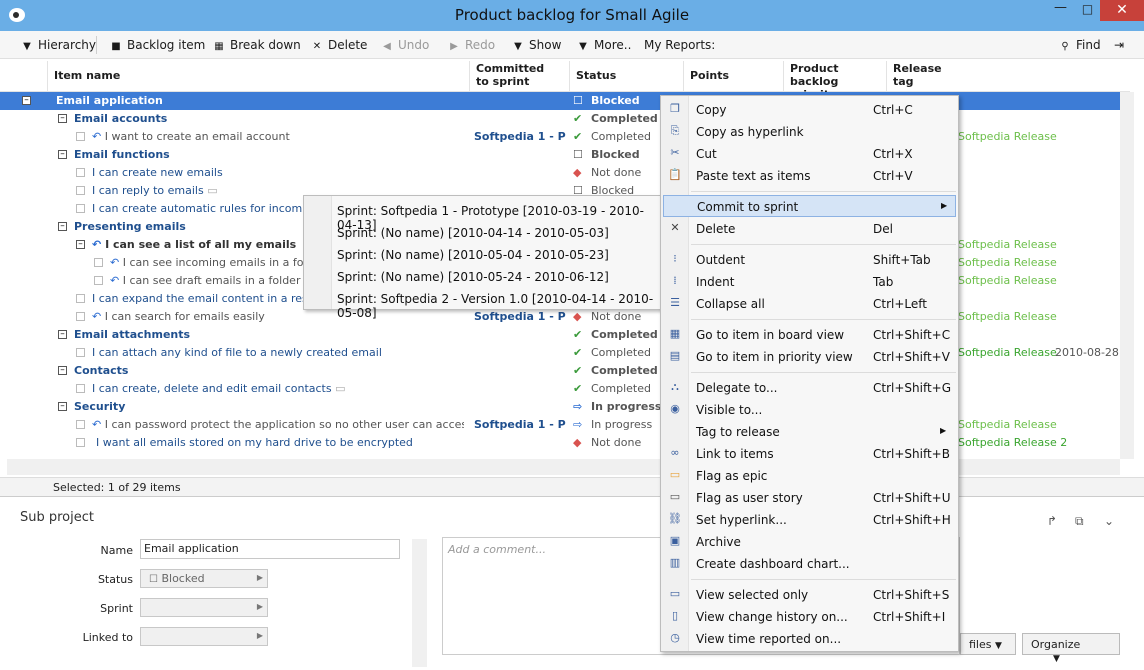  Describe the element at coordinates (387, 46) in the screenshot. I see `undo-icon: ◀` at that location.